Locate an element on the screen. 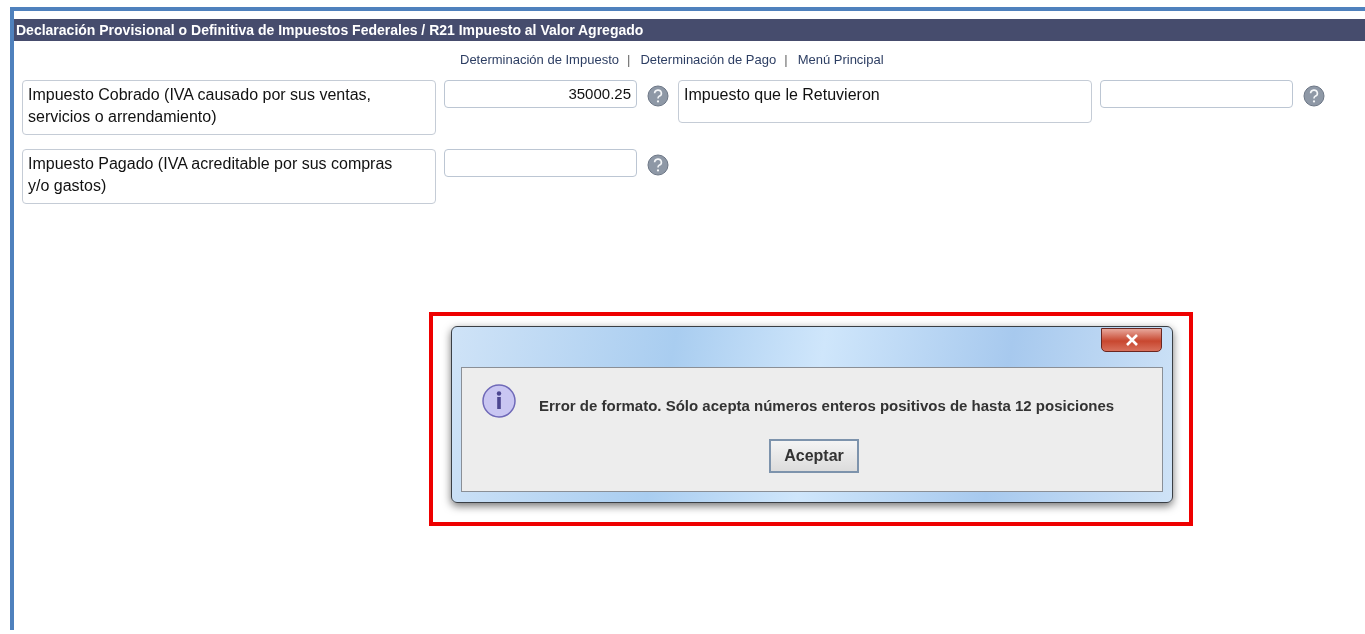  nav-link: Menú Principal is located at coordinates (840, 60).